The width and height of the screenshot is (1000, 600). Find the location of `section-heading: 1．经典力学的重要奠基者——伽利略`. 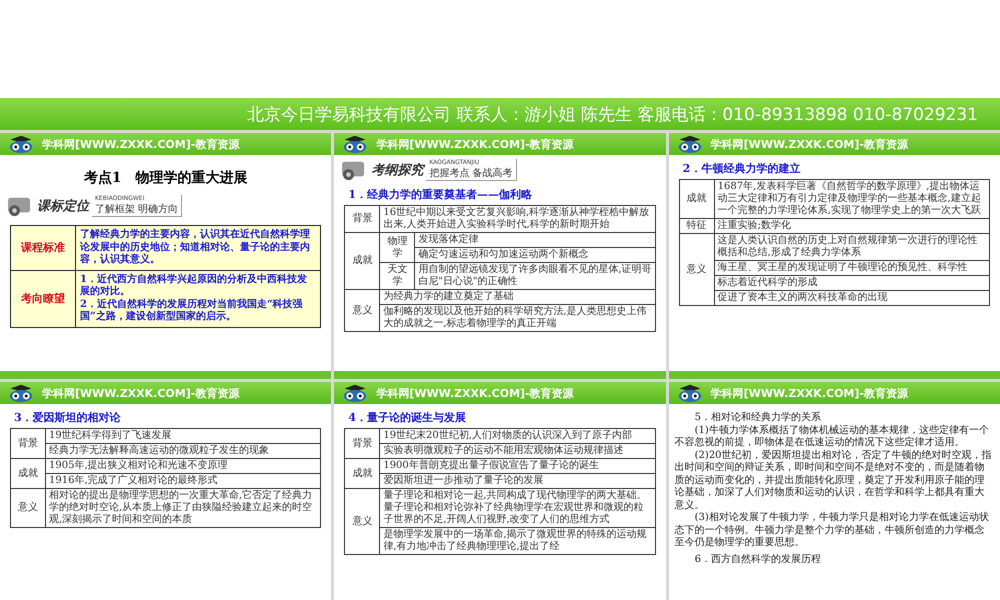

section-heading: 1．经典力学的重要奠基者——伽利略 is located at coordinates (440, 194).